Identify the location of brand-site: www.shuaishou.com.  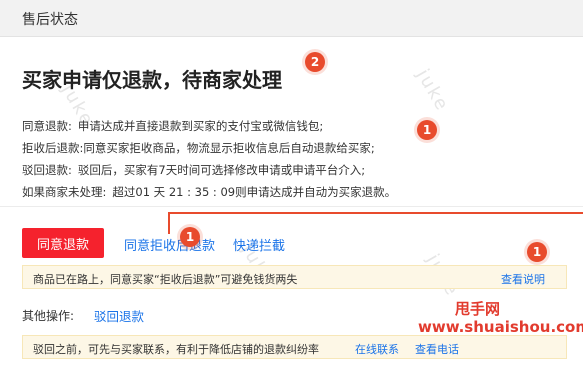
(500, 327).